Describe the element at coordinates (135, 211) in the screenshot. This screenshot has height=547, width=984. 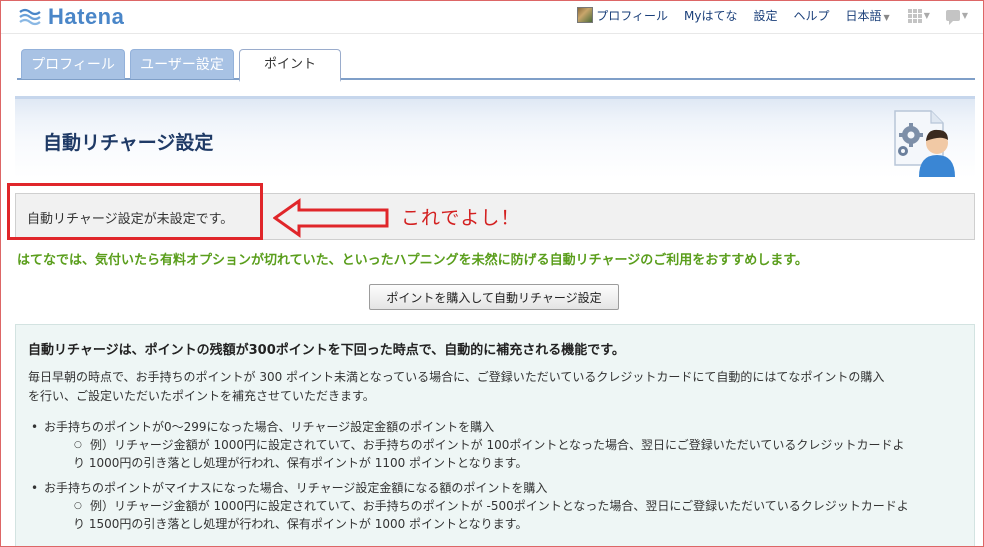
I see `highlight-box` at that location.